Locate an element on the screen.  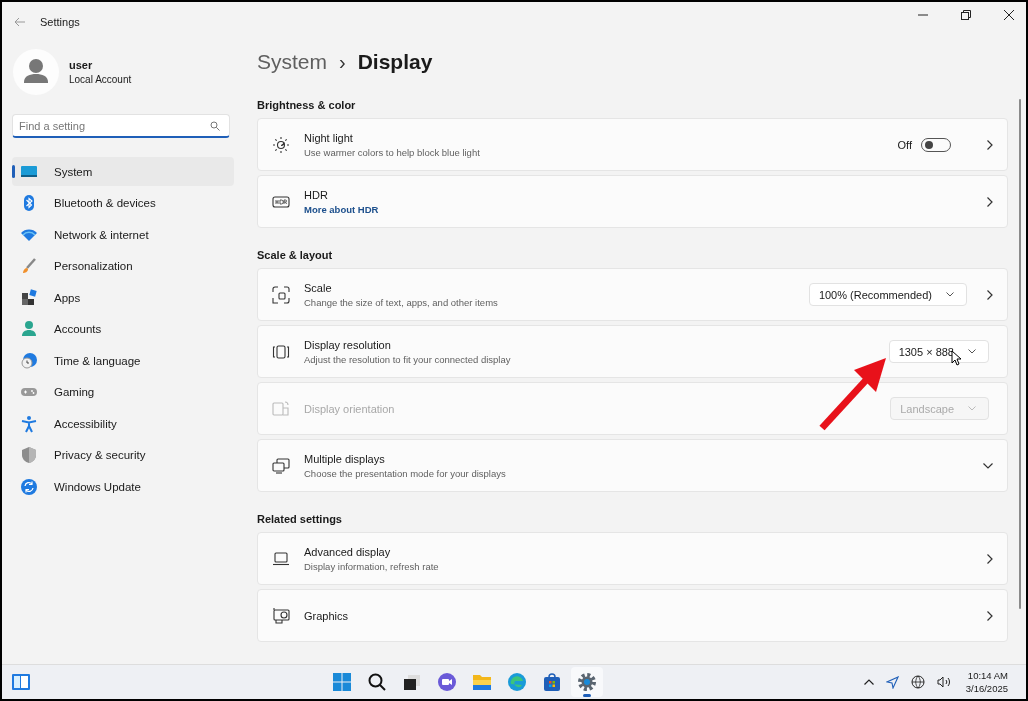
window-title: Settings is located at coordinates (60, 22).